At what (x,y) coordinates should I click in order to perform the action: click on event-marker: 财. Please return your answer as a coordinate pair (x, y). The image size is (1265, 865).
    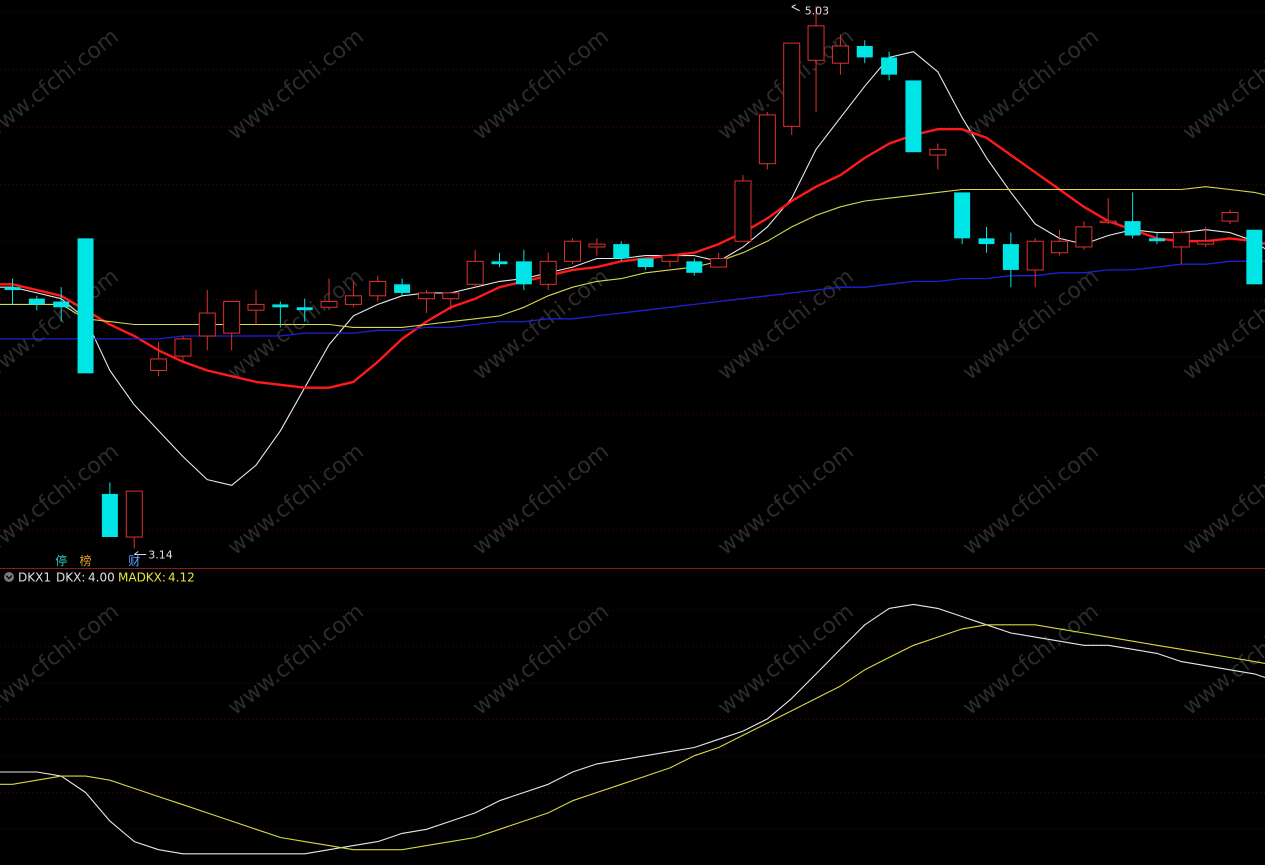
    Looking at the image, I should click on (134, 561).